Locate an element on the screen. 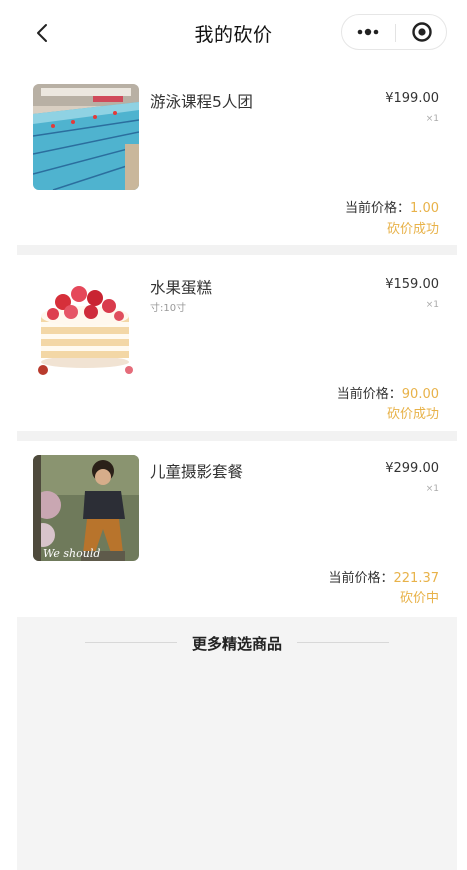 This screenshot has width=467, height=870. svg-text: We should is located at coordinates (71, 553).